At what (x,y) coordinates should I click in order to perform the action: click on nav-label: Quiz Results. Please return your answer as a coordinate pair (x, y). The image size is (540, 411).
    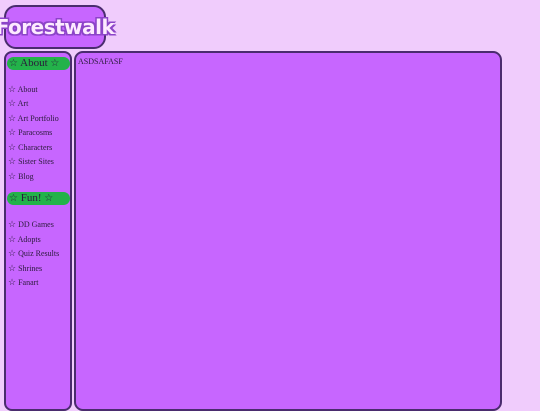
    Looking at the image, I should click on (39, 253).